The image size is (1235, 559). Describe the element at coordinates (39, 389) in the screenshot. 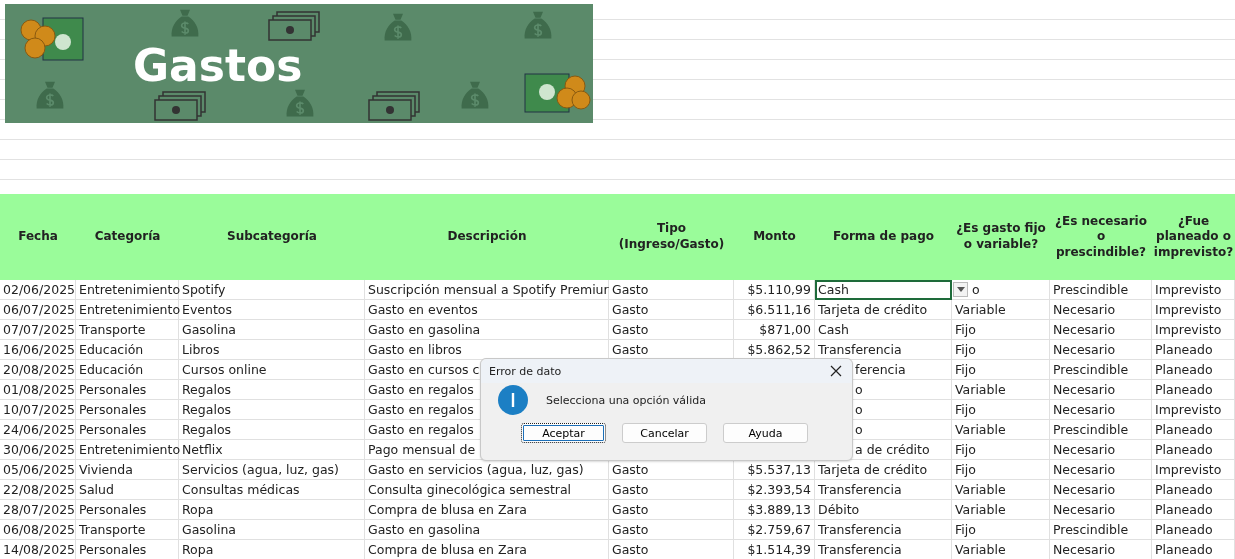

I see `table-cell: 01/08/2025` at that location.